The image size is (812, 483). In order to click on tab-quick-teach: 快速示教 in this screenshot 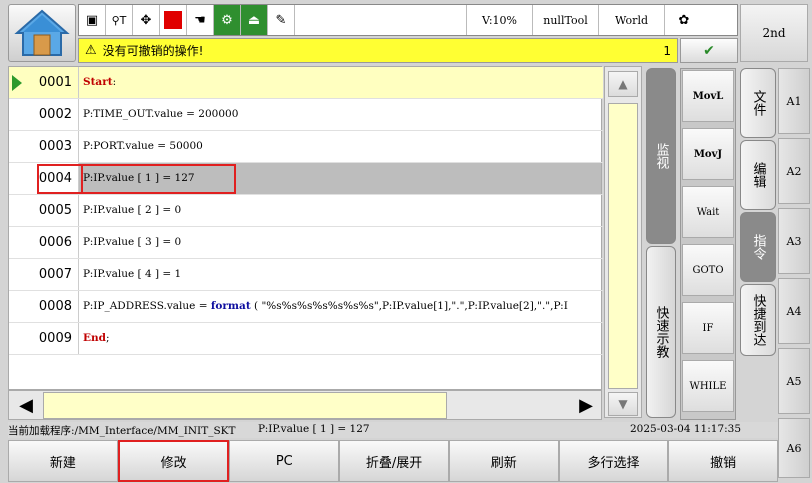, I will do `click(661, 332)`.